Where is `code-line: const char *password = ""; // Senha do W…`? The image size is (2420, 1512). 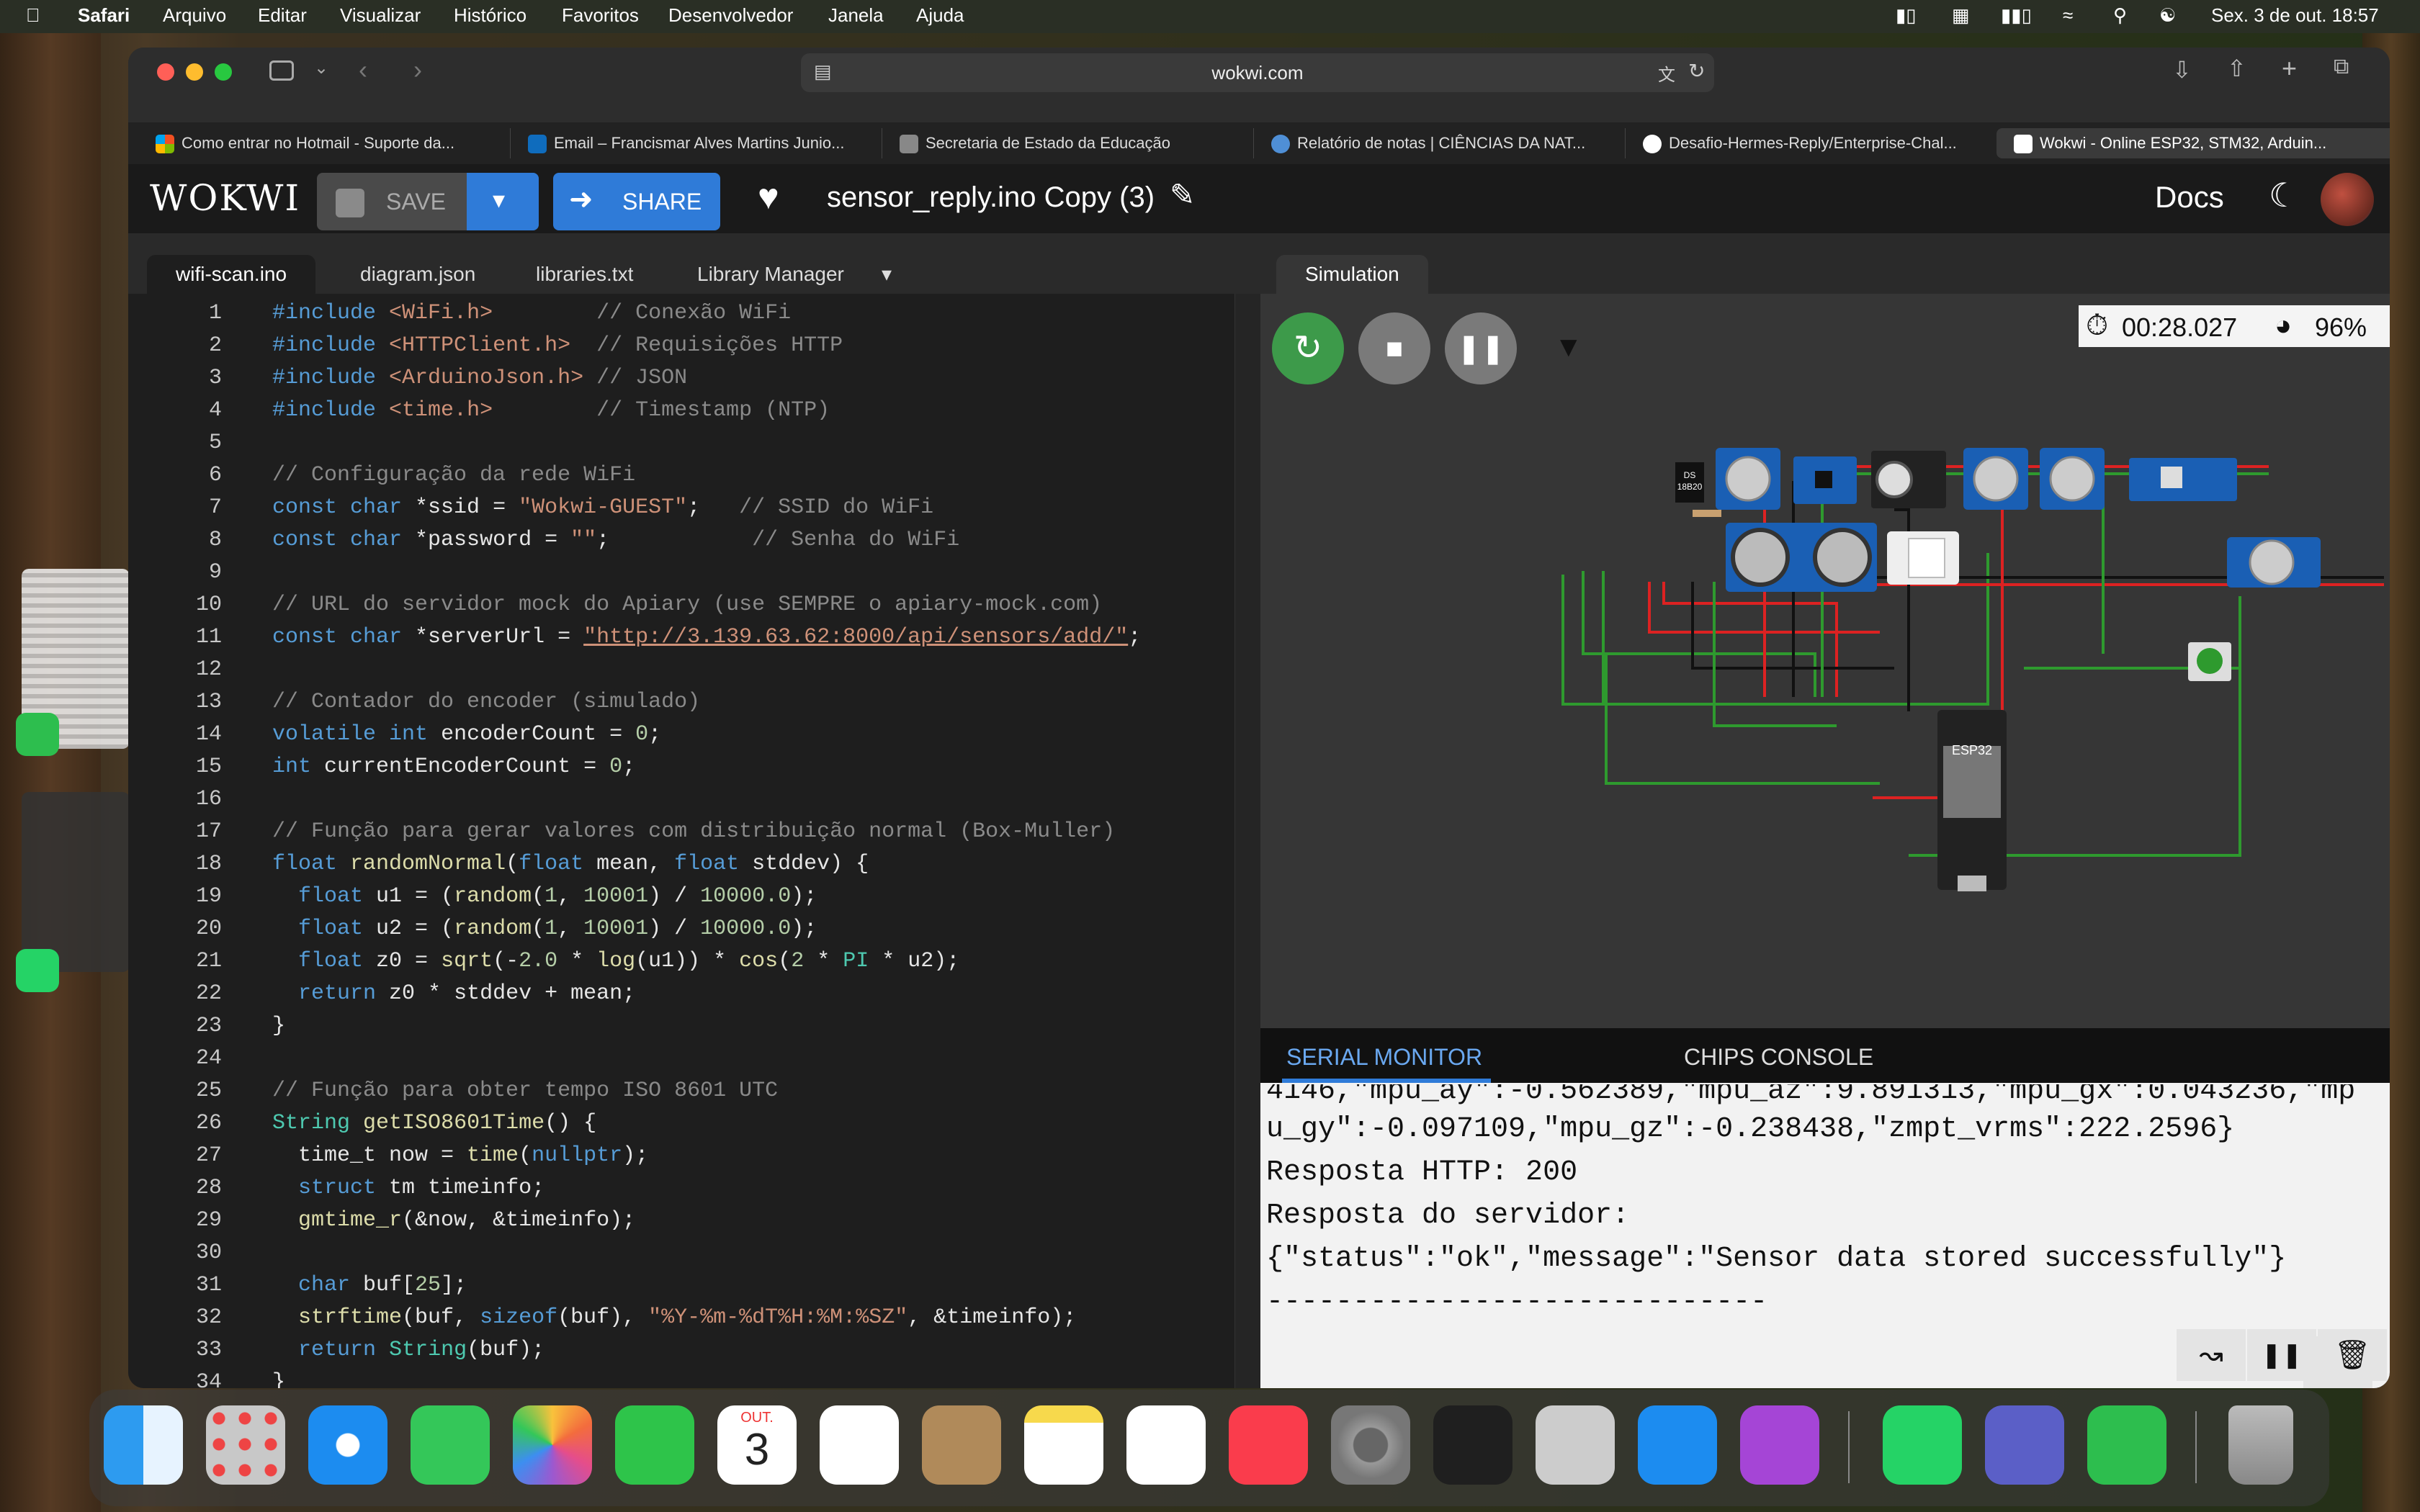 code-line: const char *password = ""; // Senha do W… is located at coordinates (615, 540).